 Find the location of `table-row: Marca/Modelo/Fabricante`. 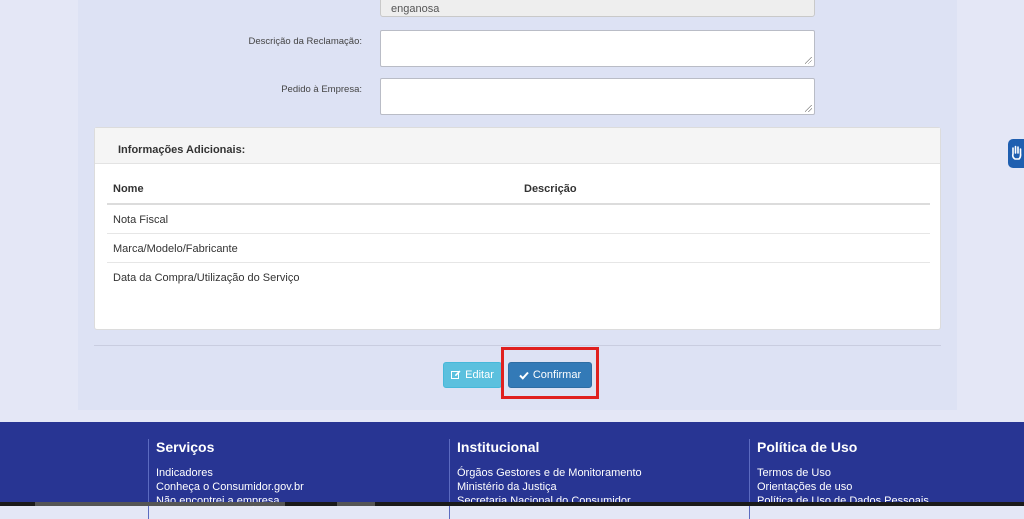

table-row: Marca/Modelo/Fabricante is located at coordinates (518, 248).